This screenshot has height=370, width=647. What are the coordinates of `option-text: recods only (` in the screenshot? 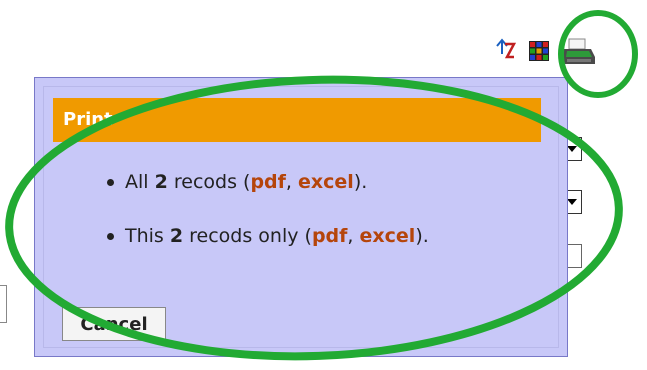 It's located at (247, 236).